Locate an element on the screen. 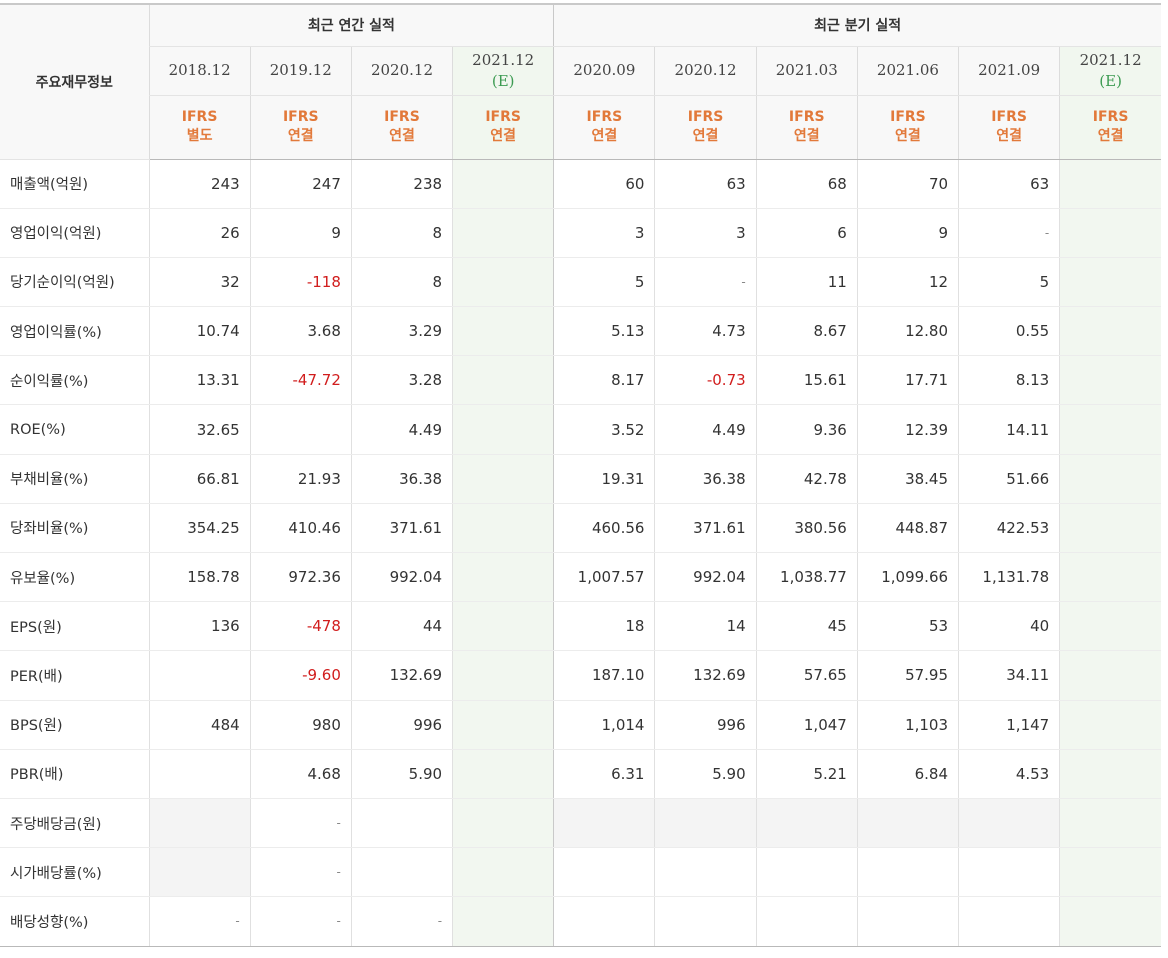  period-date-text: 2021.06 is located at coordinates (907, 70).